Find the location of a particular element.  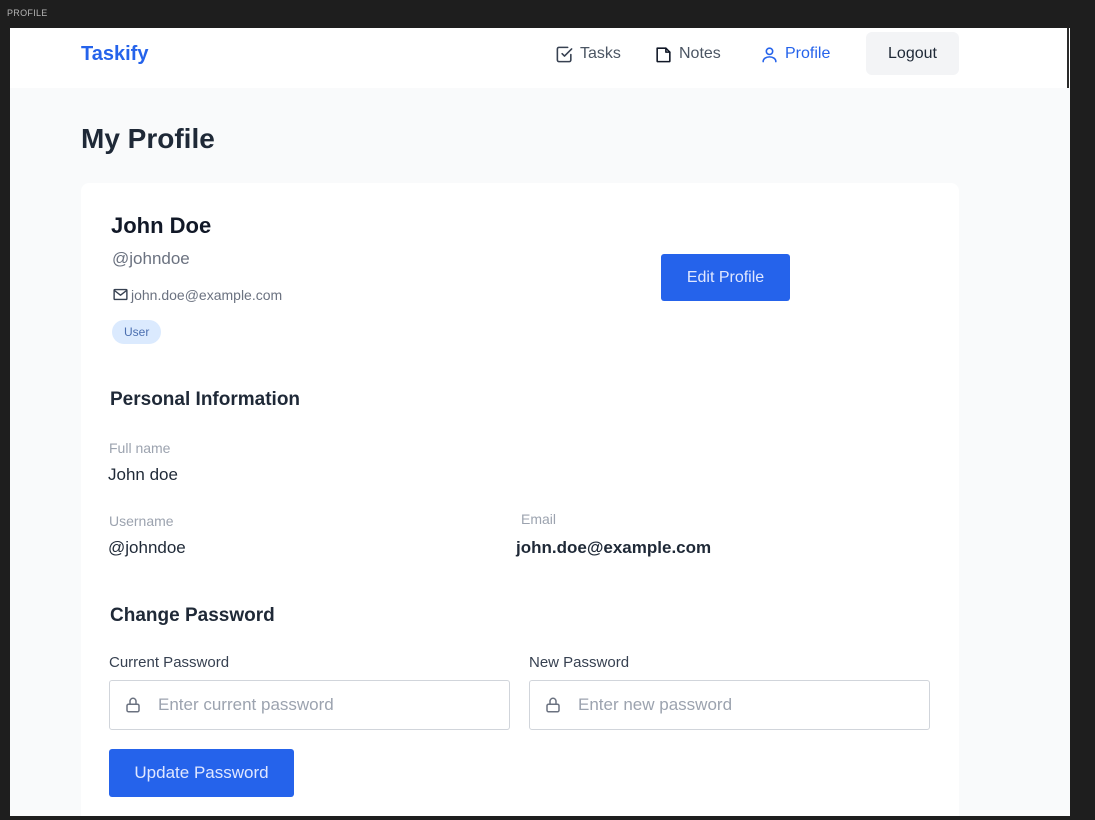

edit-profile-button: Edit Profile is located at coordinates (725, 277).